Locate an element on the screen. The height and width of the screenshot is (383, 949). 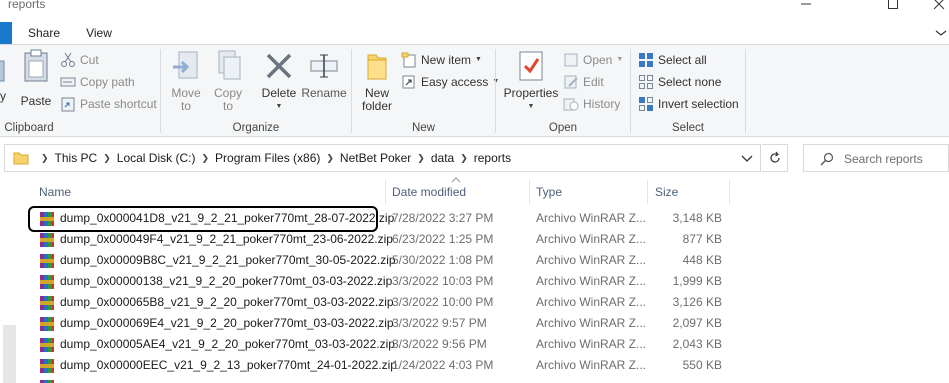
breadcrumb-local-disk: Local Disk (C:) is located at coordinates (156, 158).